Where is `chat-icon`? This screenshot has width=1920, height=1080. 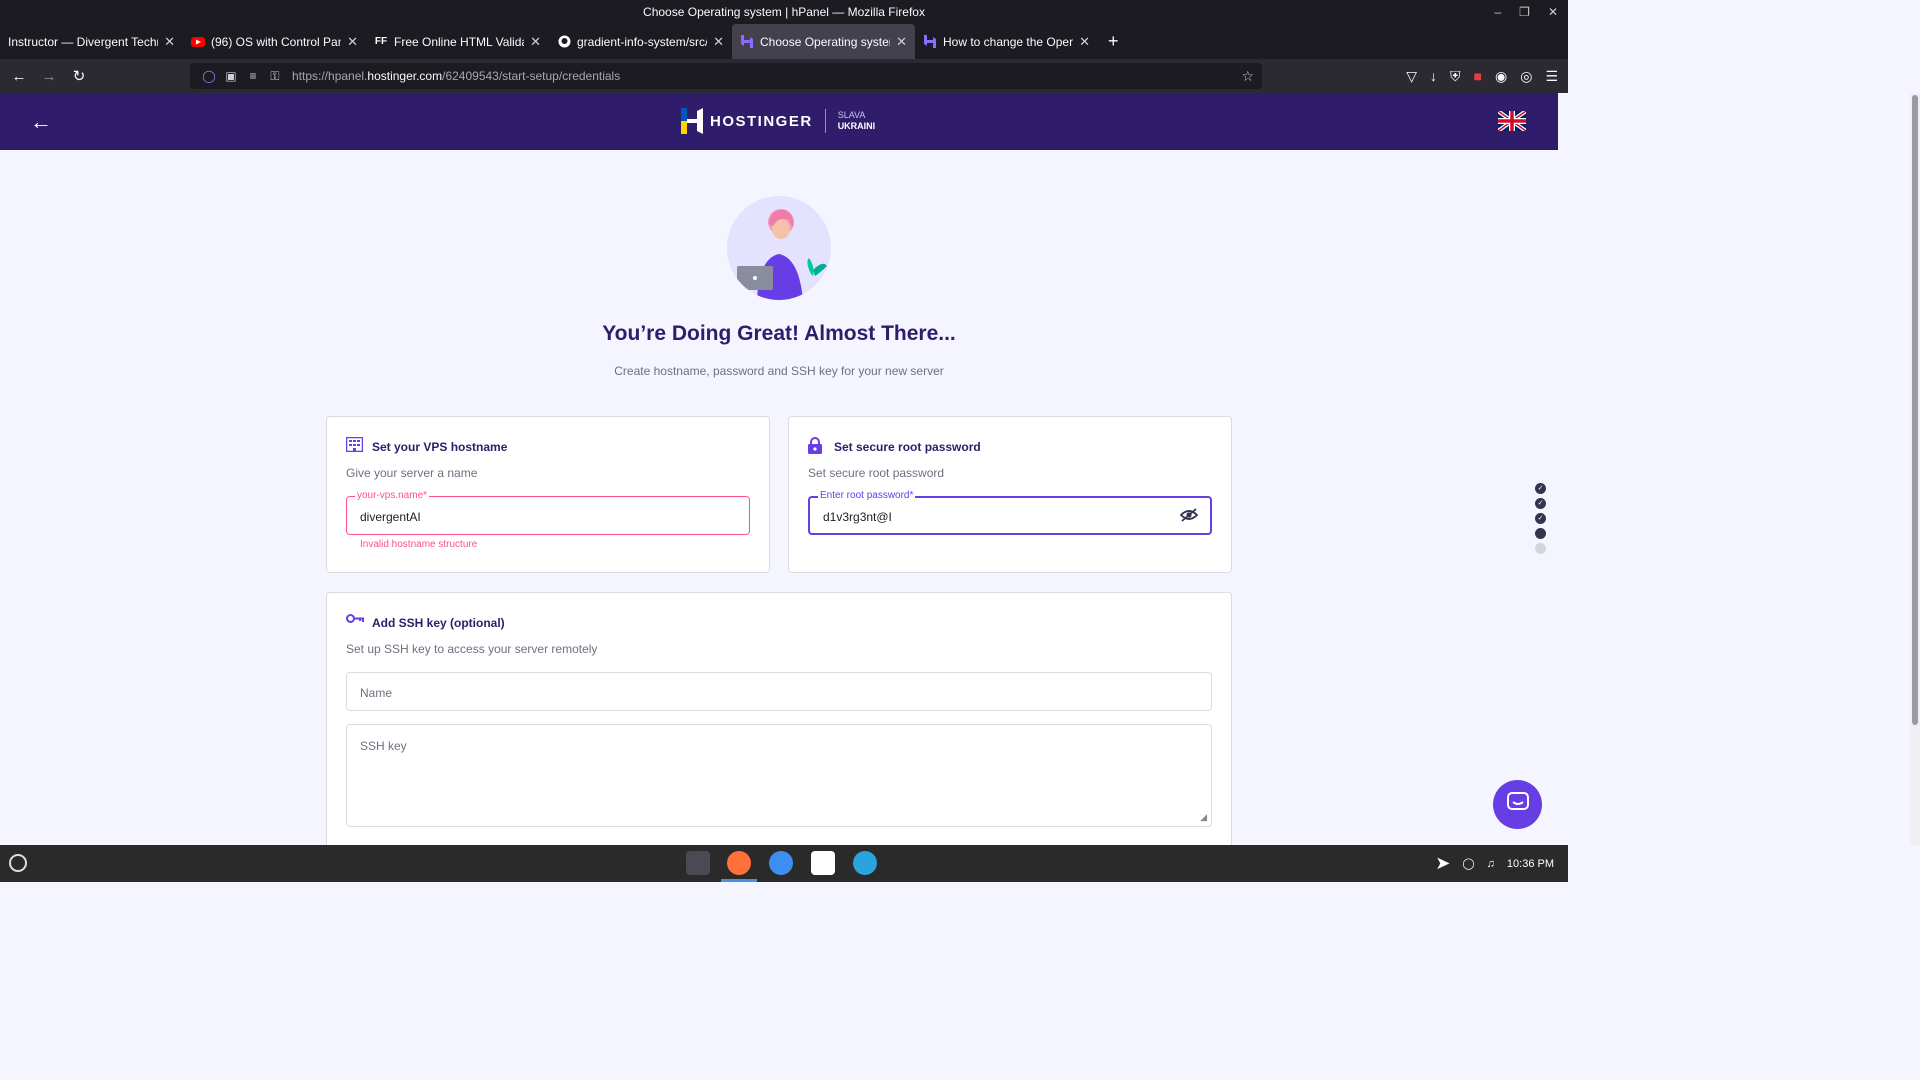
chat-icon is located at coordinates (1517, 804).